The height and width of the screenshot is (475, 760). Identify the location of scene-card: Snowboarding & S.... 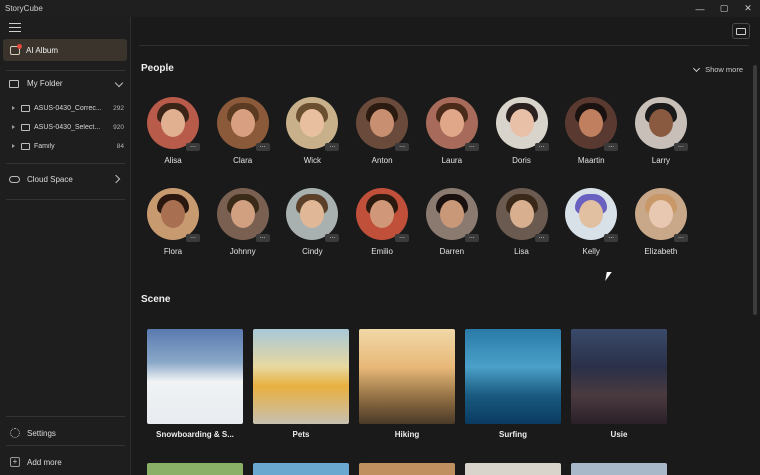
(195, 384).